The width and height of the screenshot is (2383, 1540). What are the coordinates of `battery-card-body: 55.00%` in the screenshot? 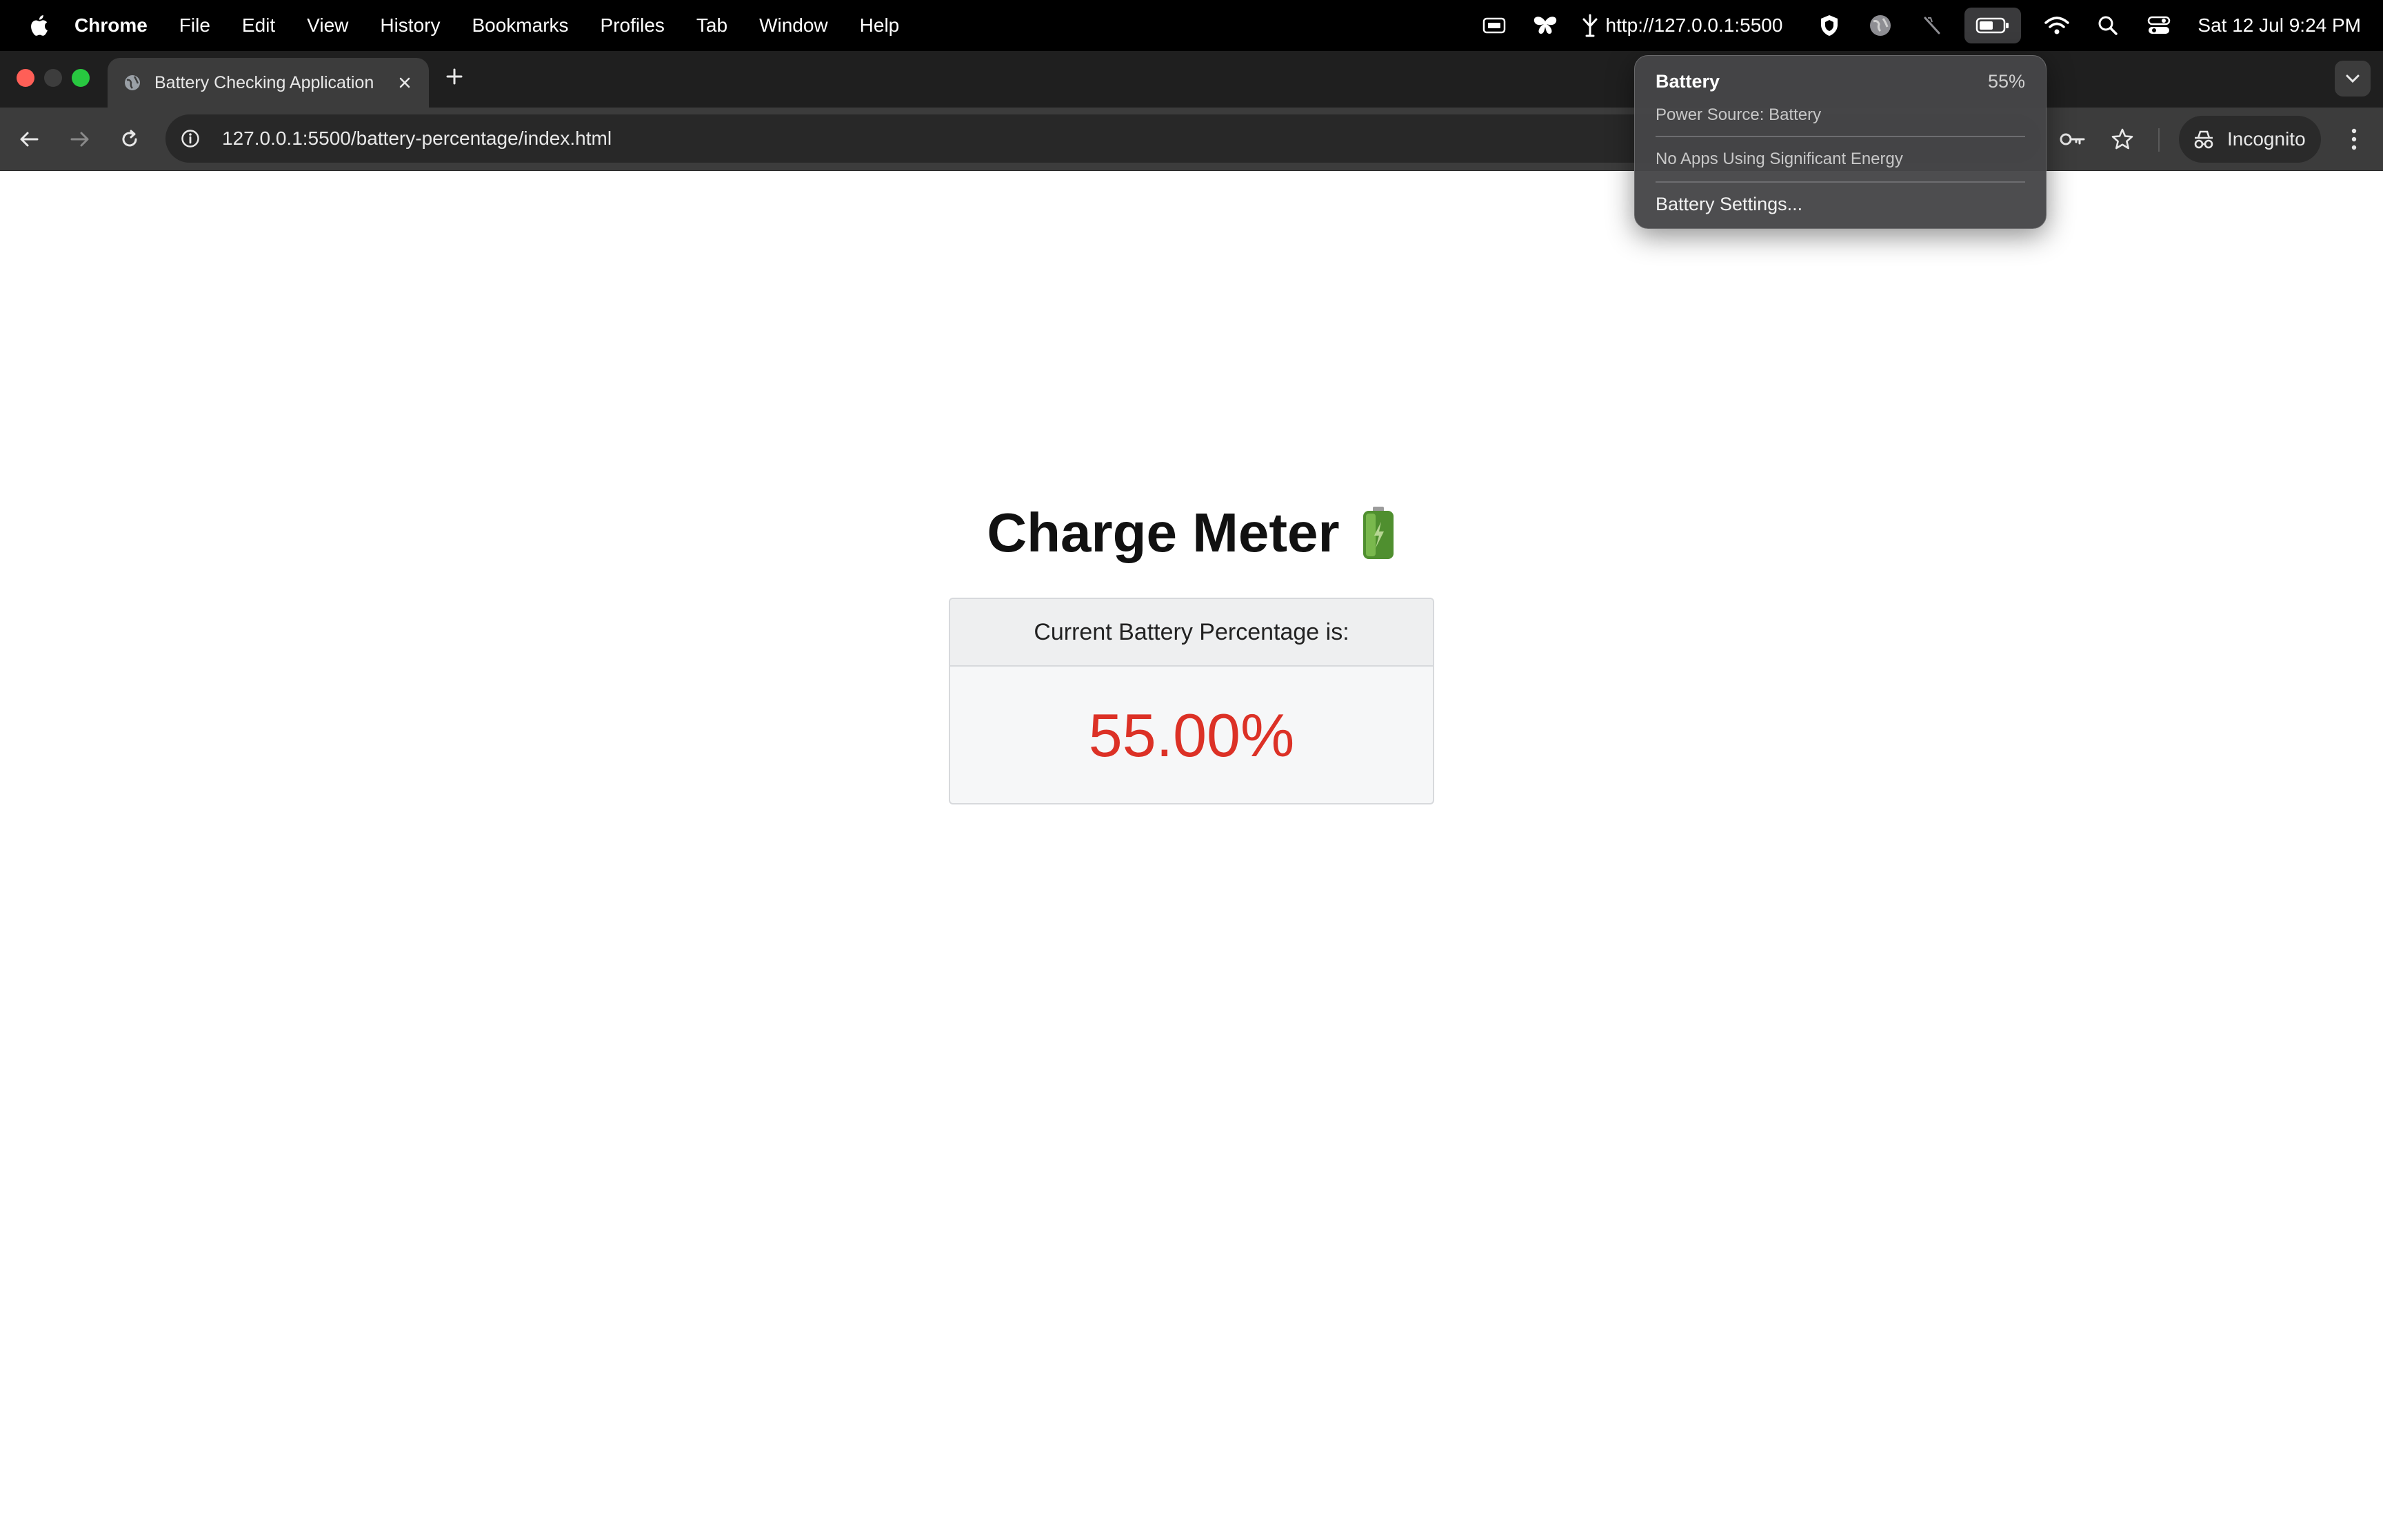 It's located at (1191, 735).